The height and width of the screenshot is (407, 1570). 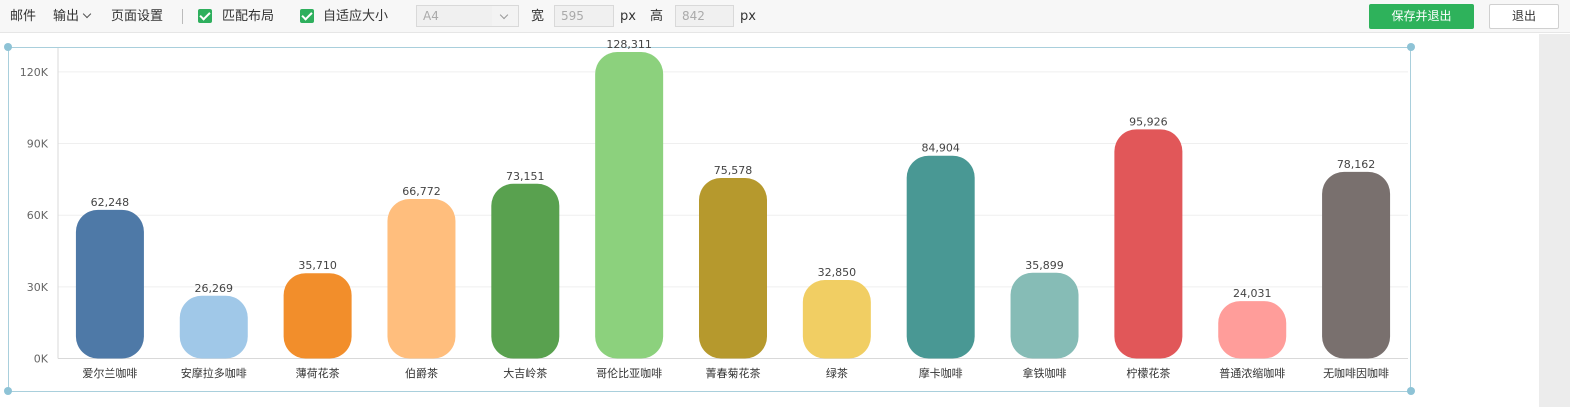 I want to click on bar-value-label: 62,248, so click(x=110, y=202).